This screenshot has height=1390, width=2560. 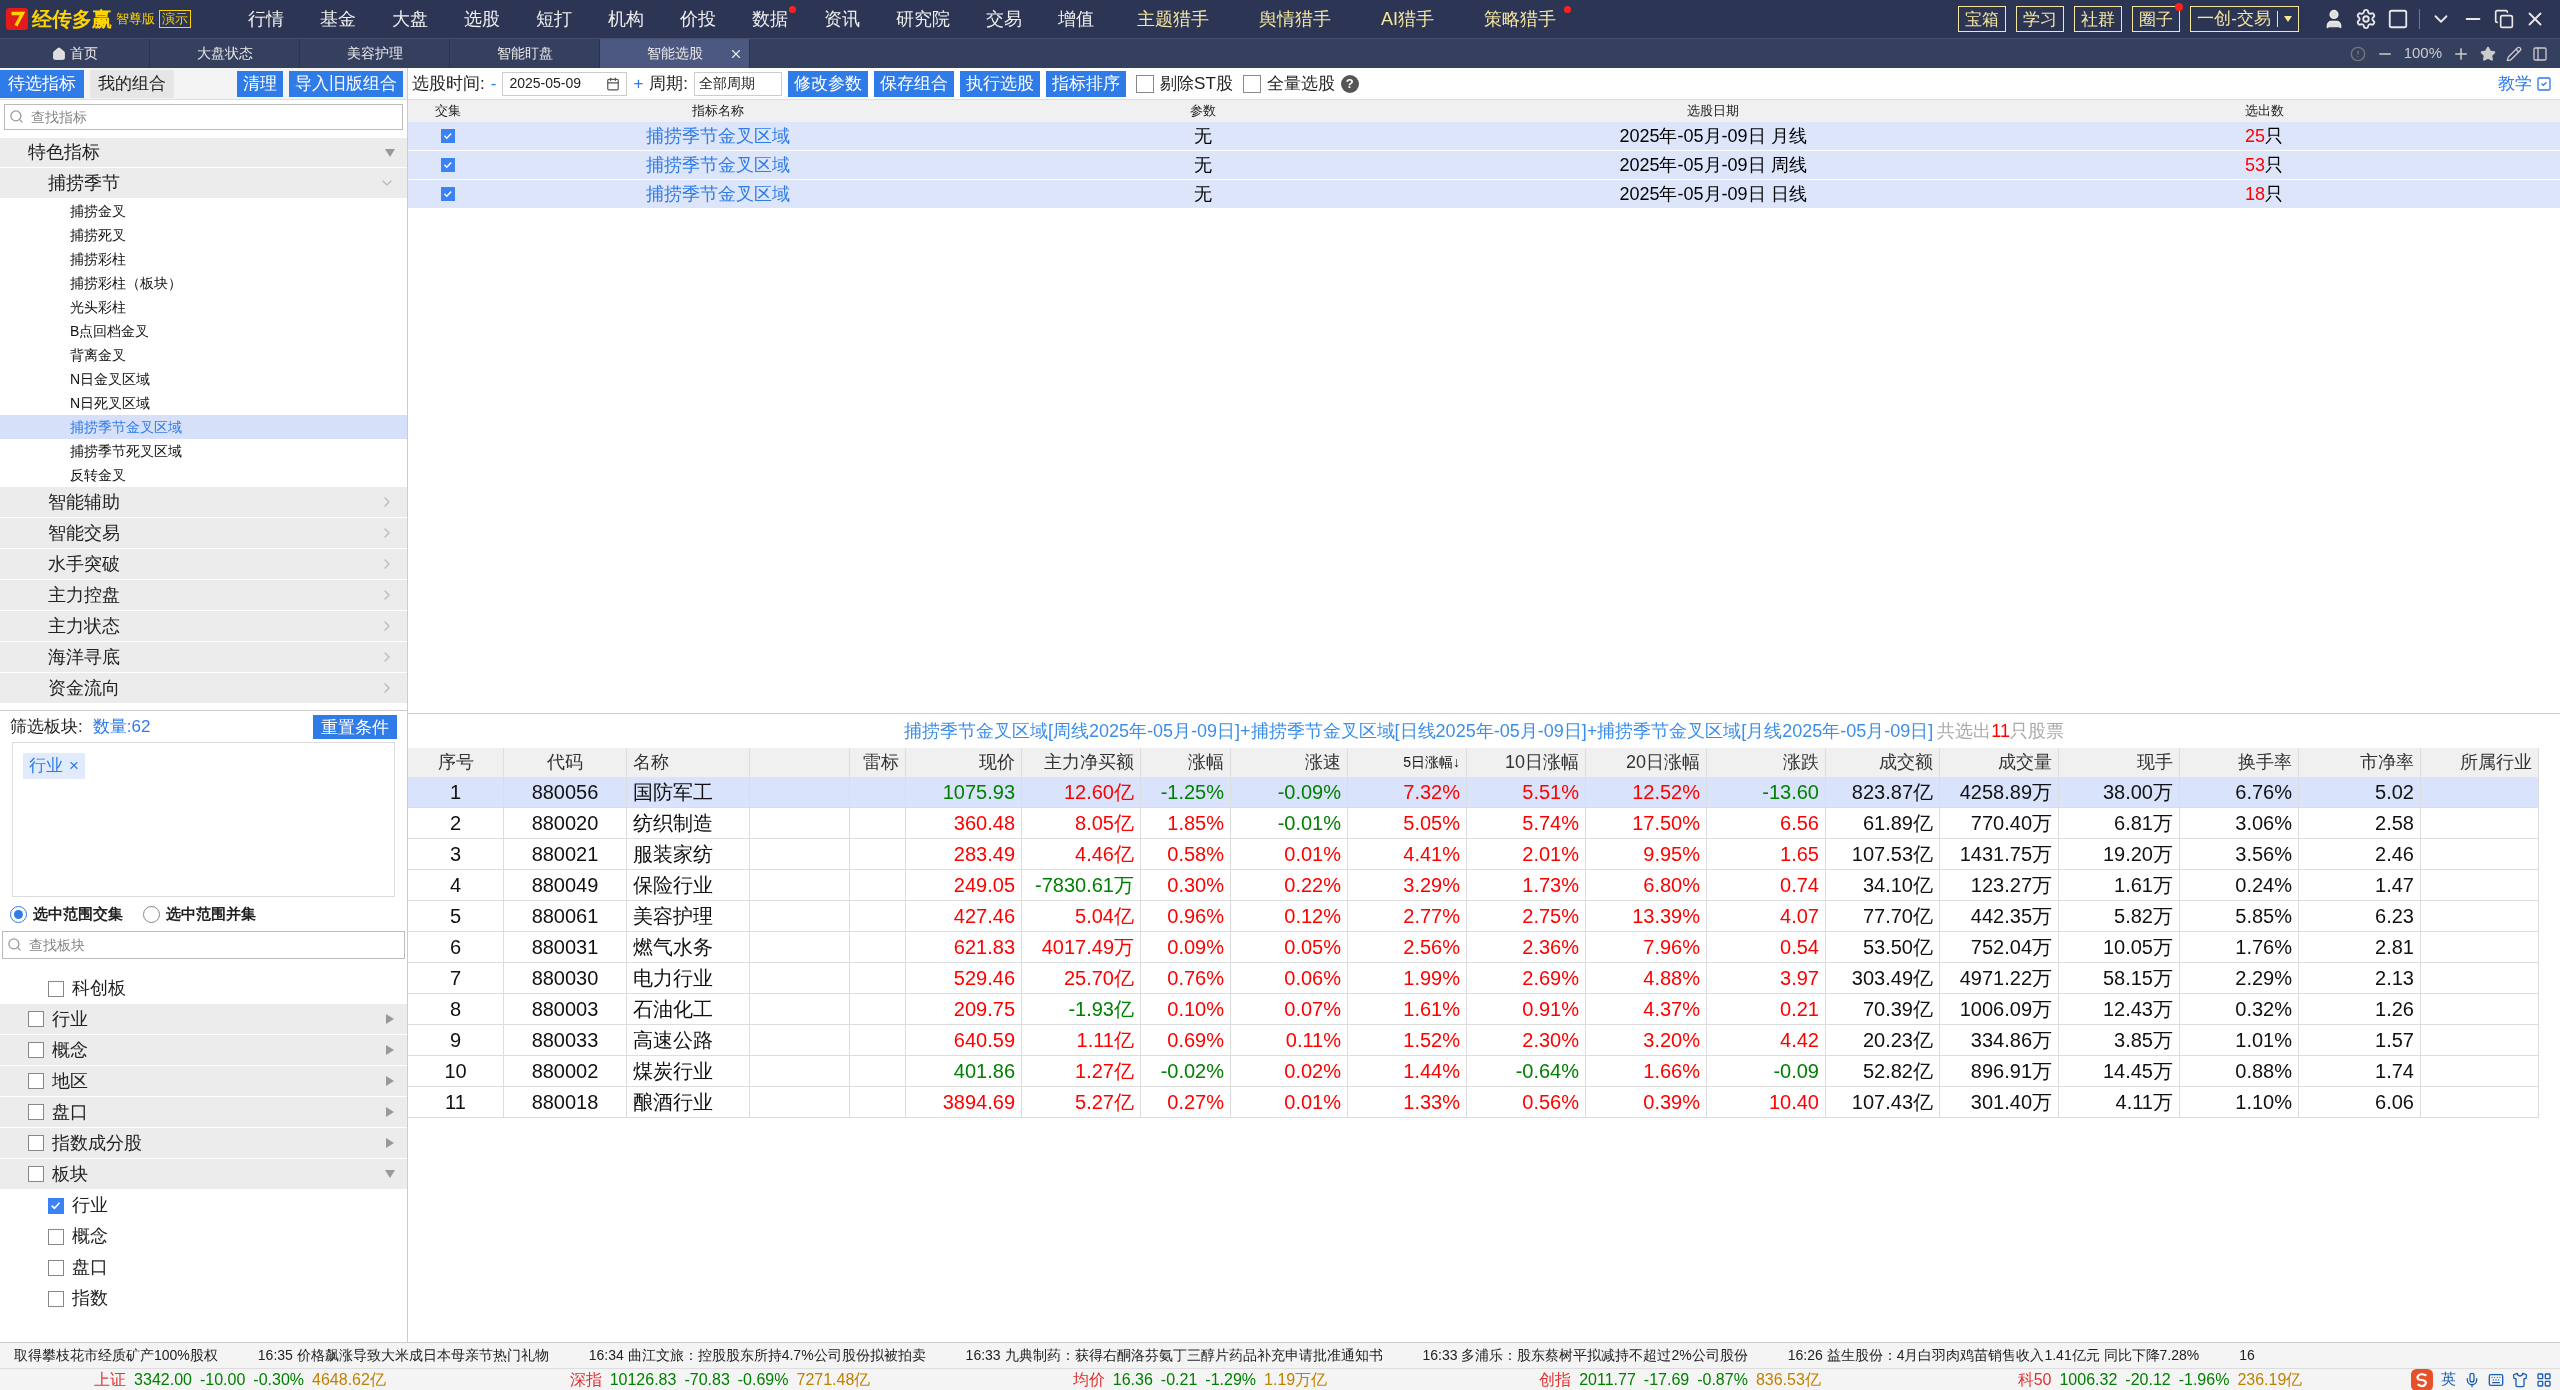 What do you see at coordinates (2239, 762) in the screenshot?
I see `column-header: 换手率` at bounding box center [2239, 762].